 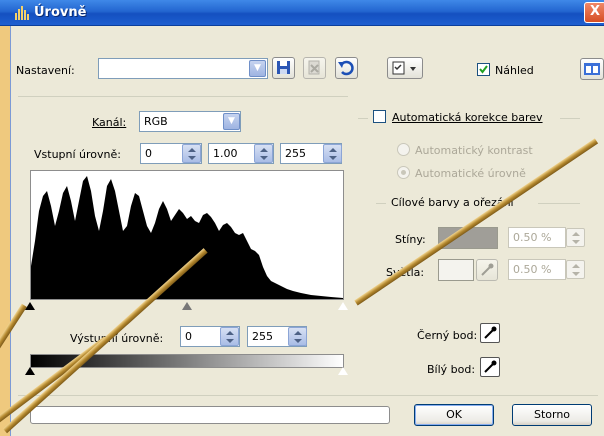 I want to click on undo-arrow-icon, so click(x=346, y=68).